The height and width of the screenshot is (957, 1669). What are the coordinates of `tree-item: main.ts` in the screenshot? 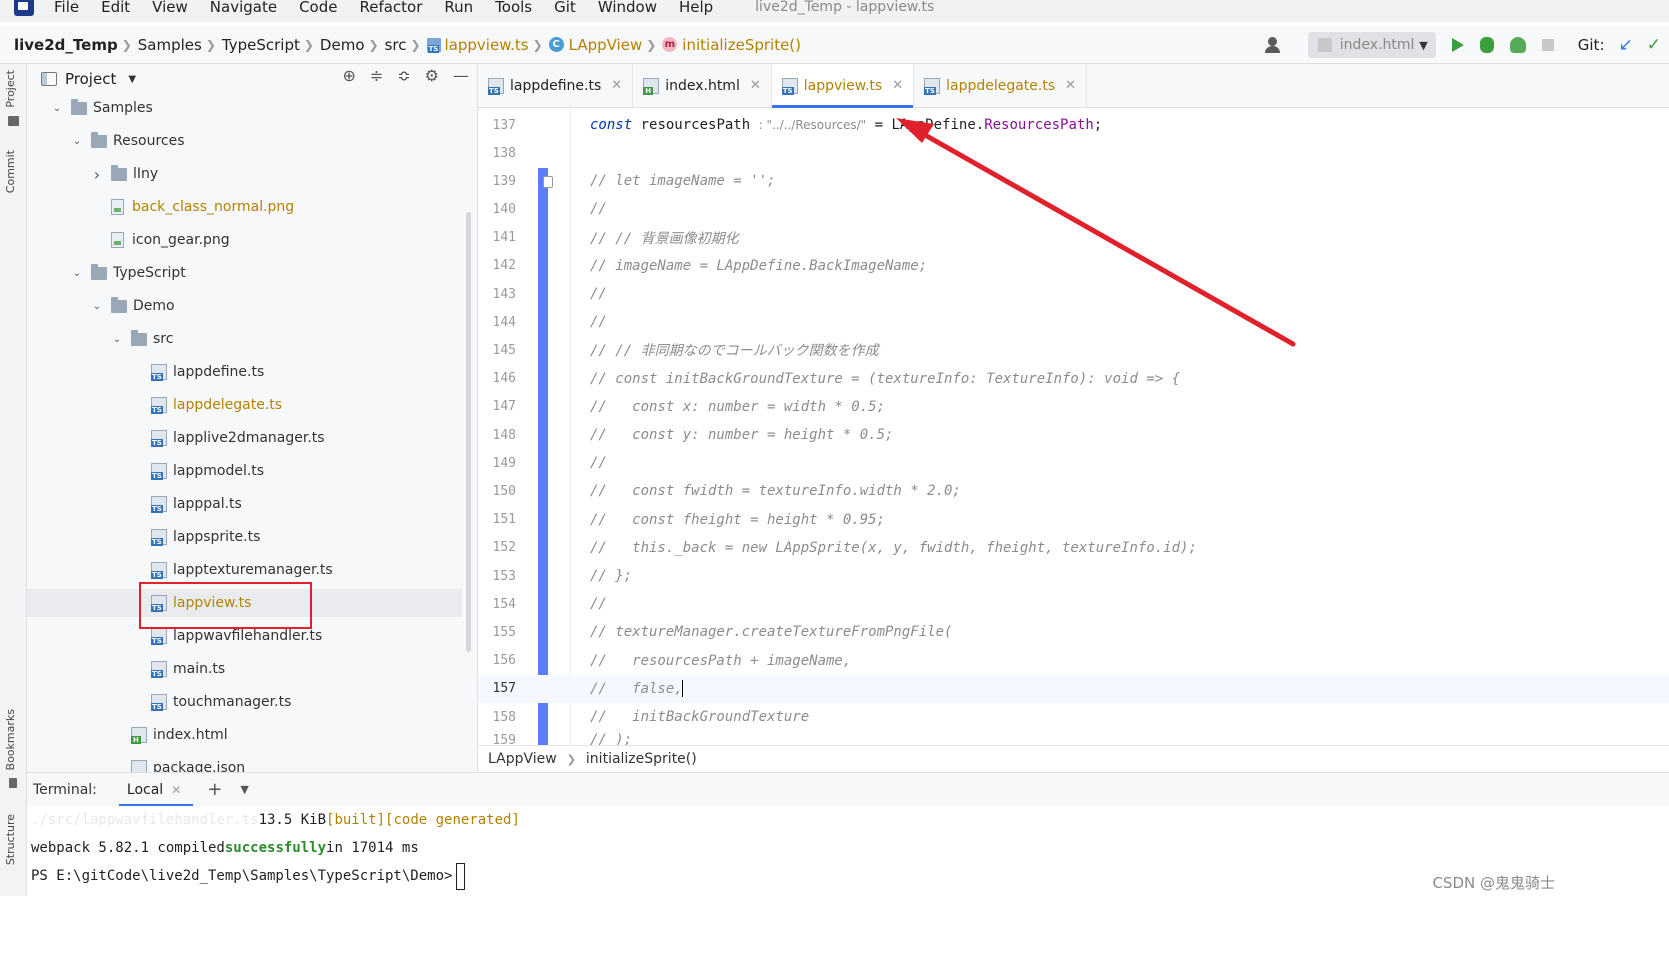 It's located at (126, 669).